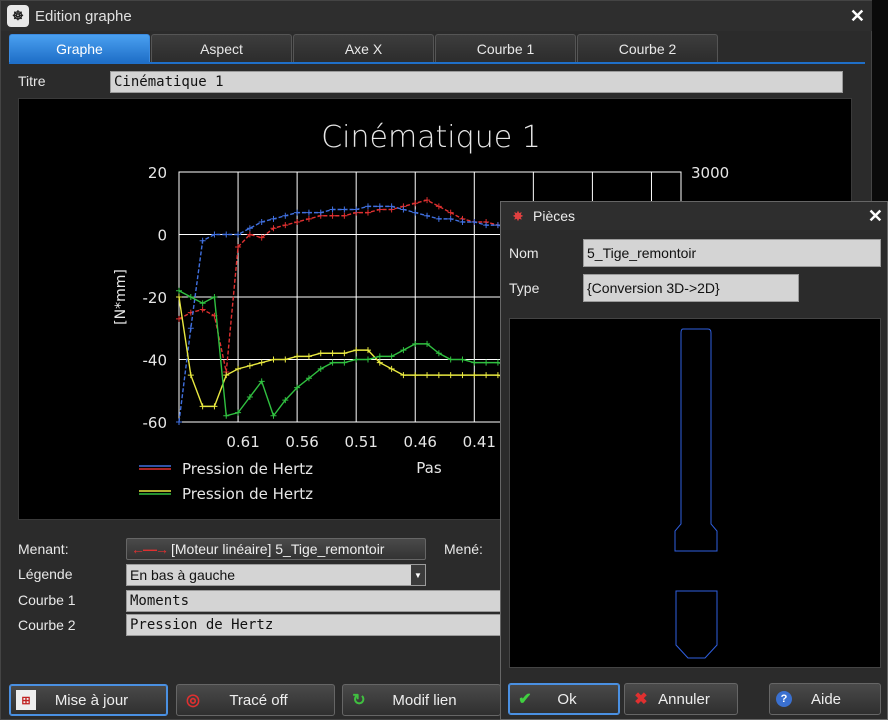 The image size is (888, 720). Describe the element at coordinates (247, 494) in the screenshot. I see `legend-label-1: Pression de Hertz` at that location.